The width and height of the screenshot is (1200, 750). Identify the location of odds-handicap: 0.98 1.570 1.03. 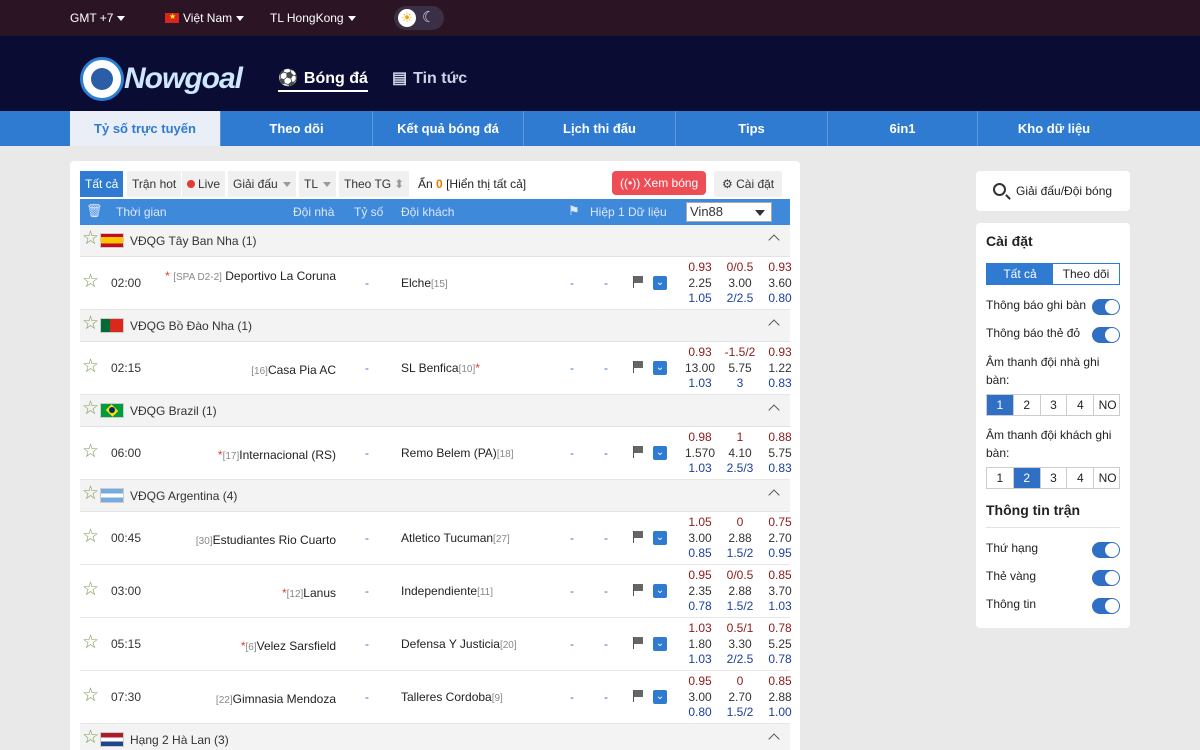
(700, 453).